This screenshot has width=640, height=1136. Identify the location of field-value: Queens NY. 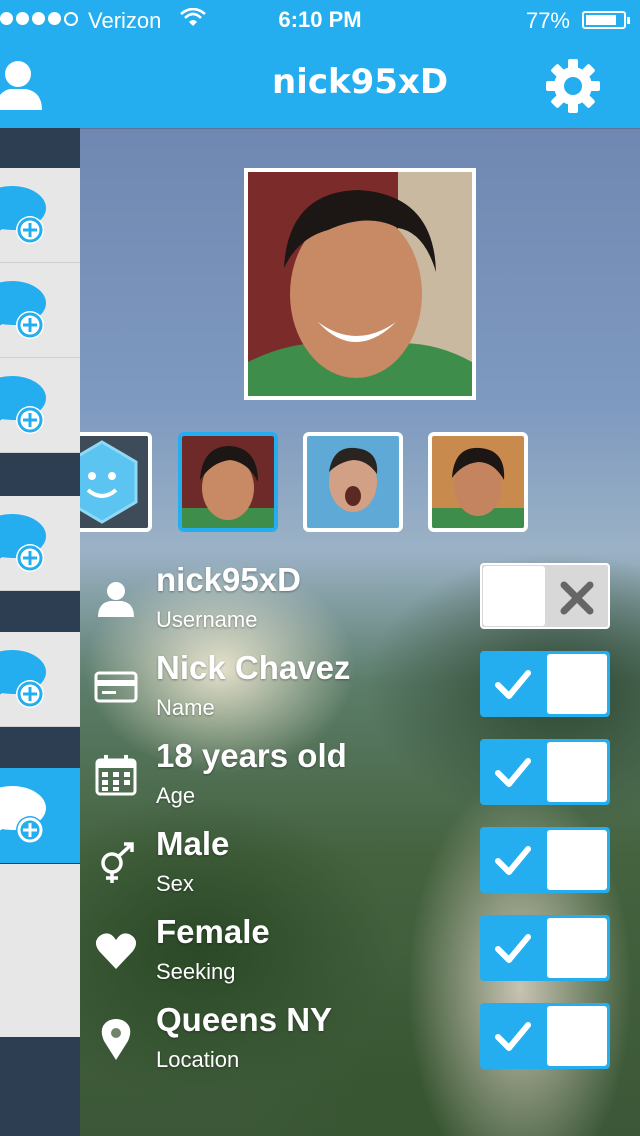
(244, 1019).